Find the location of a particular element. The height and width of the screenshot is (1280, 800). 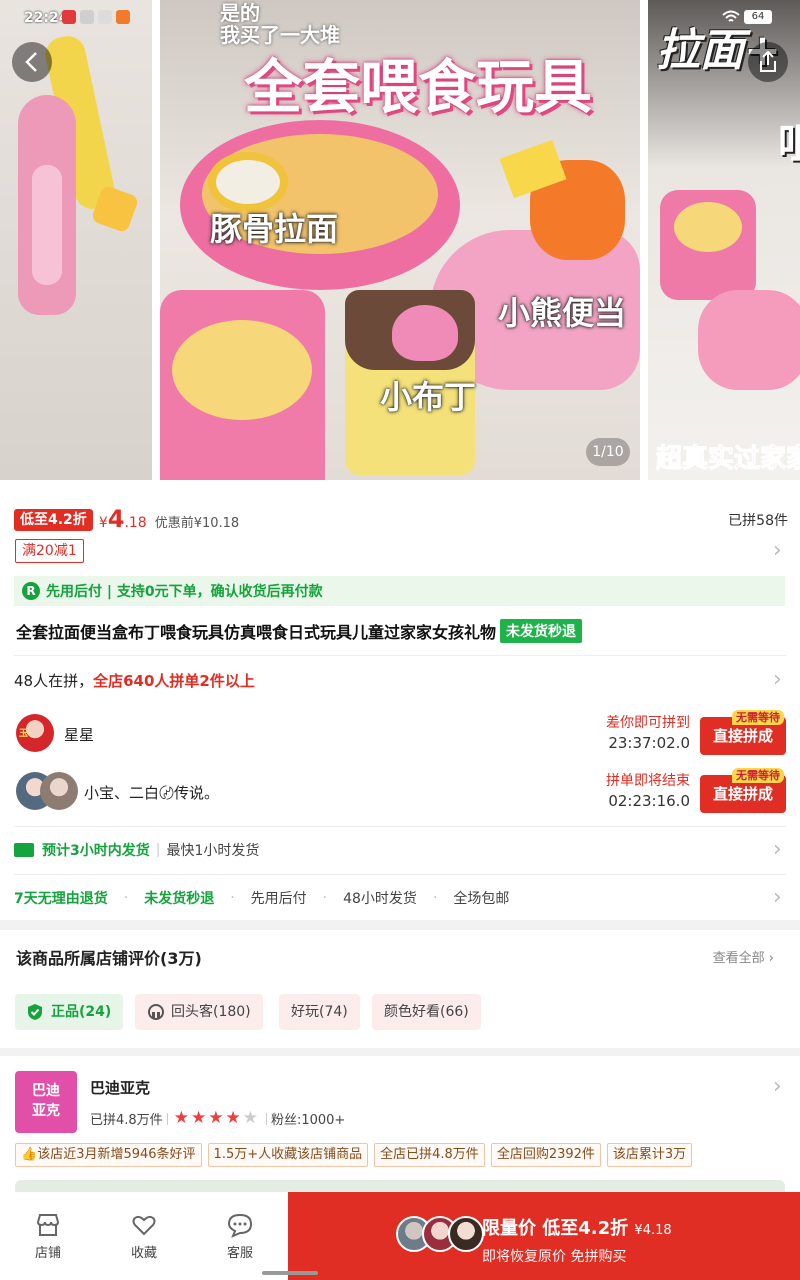

overlay-caption-line1: 是的 is located at coordinates (240, 13).